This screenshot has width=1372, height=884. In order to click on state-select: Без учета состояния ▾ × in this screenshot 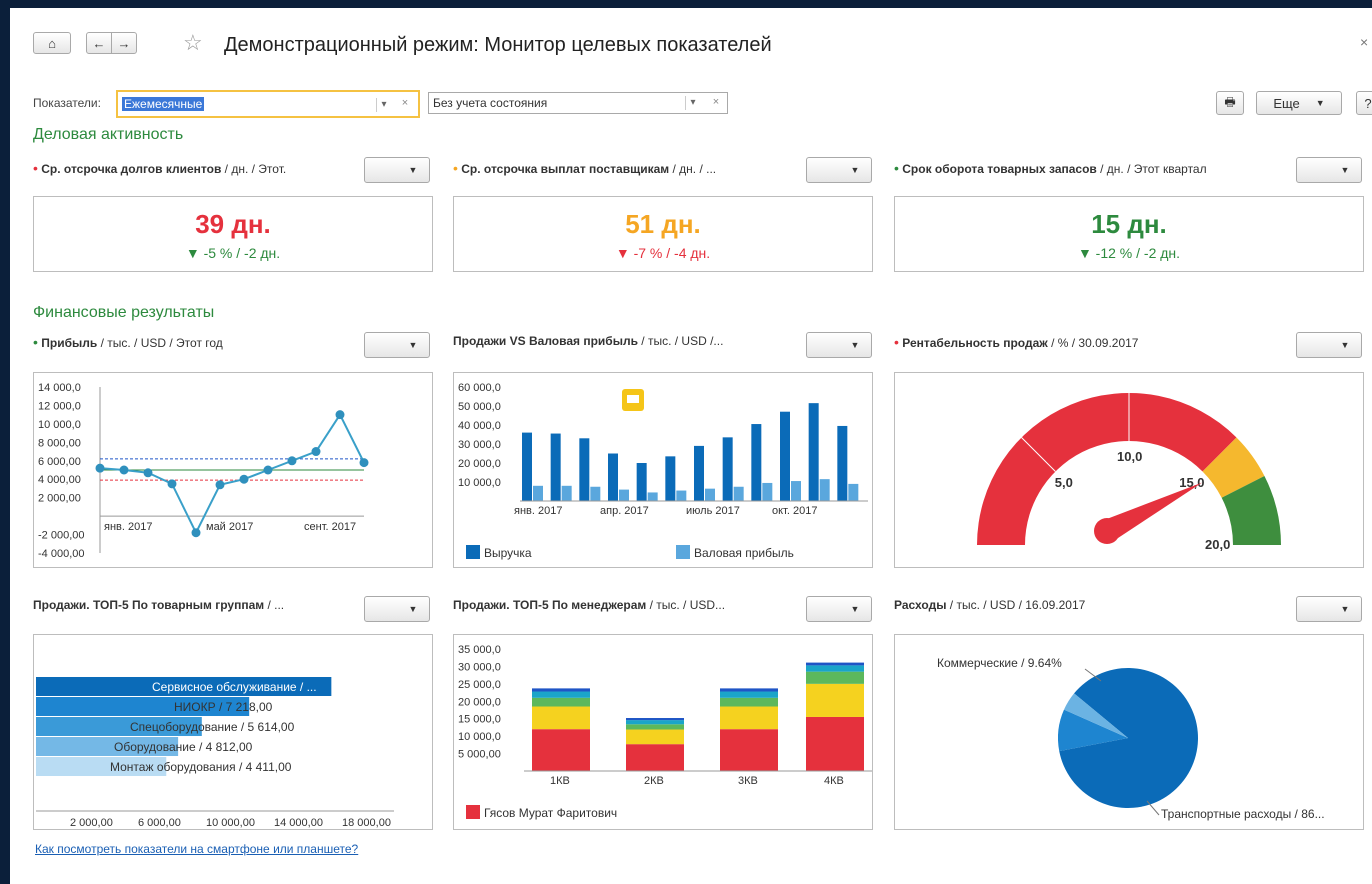, I will do `click(578, 103)`.